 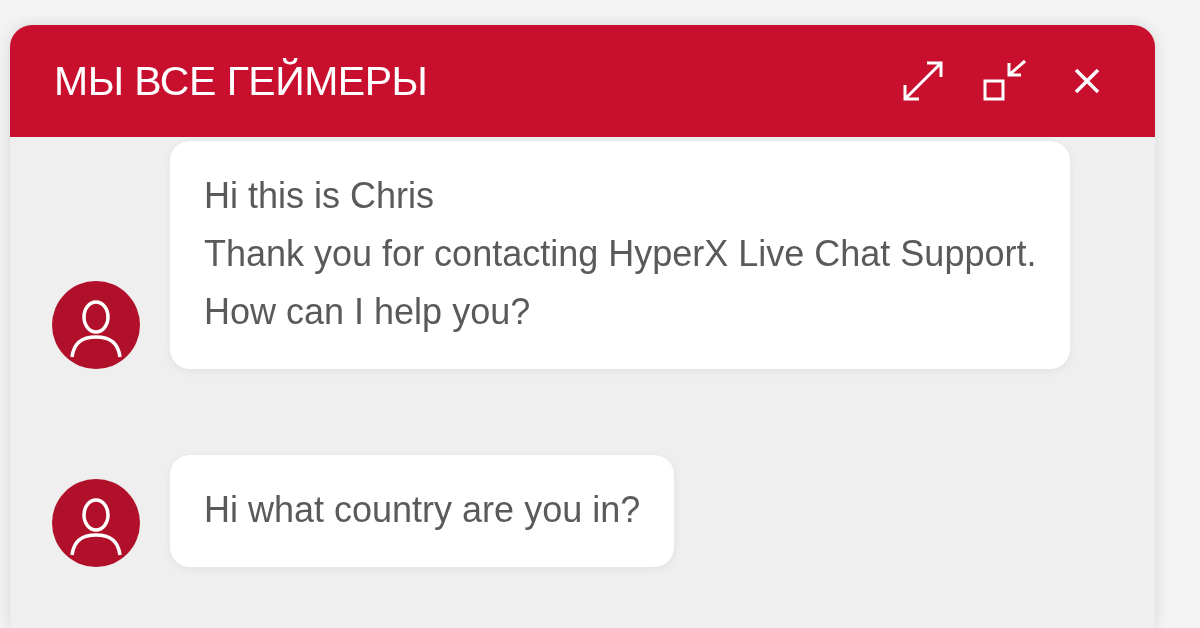 I want to click on message-text: Hi what country are you in?, so click(x=422, y=510).